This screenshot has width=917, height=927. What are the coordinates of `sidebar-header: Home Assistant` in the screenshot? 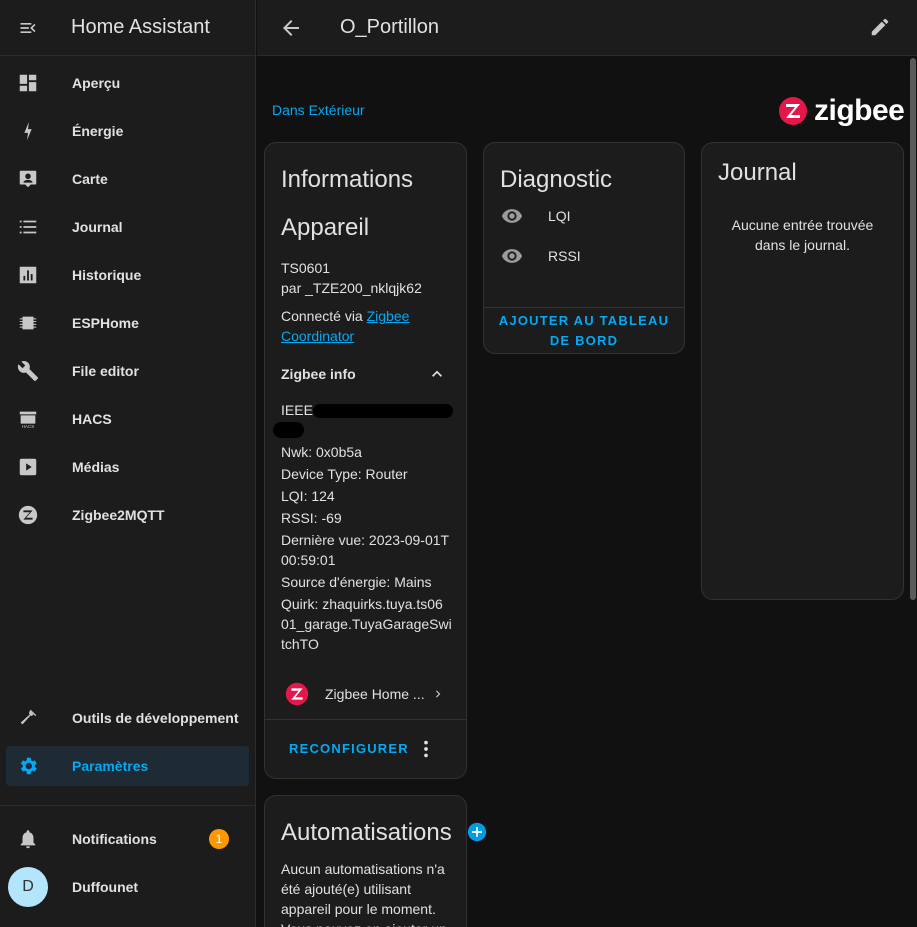 It's located at (127, 28).